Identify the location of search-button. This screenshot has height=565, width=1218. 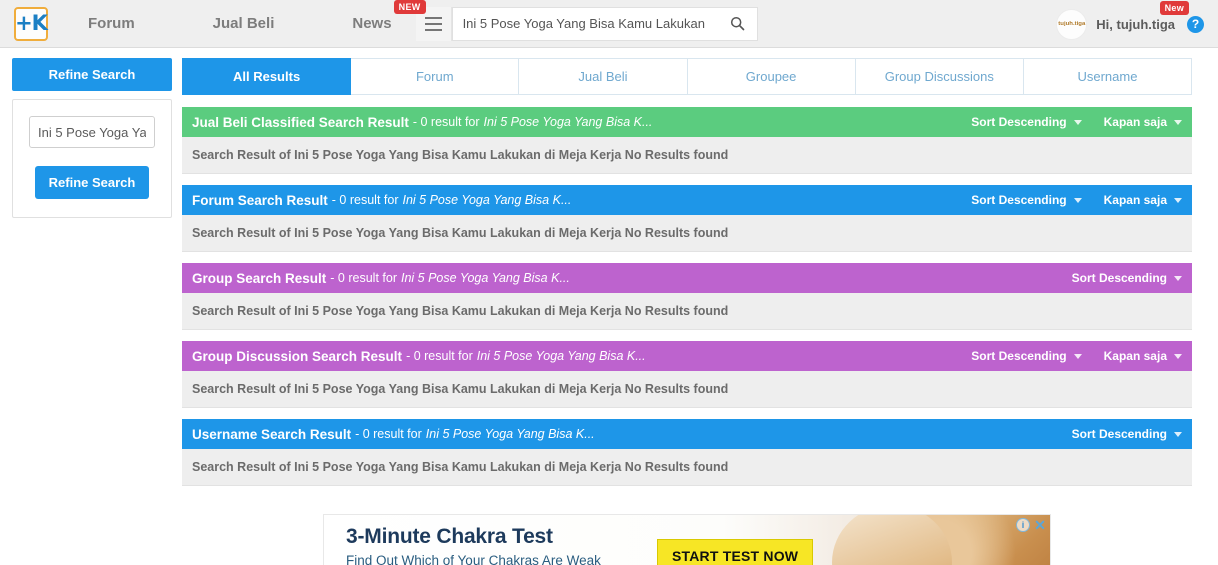
(737, 23).